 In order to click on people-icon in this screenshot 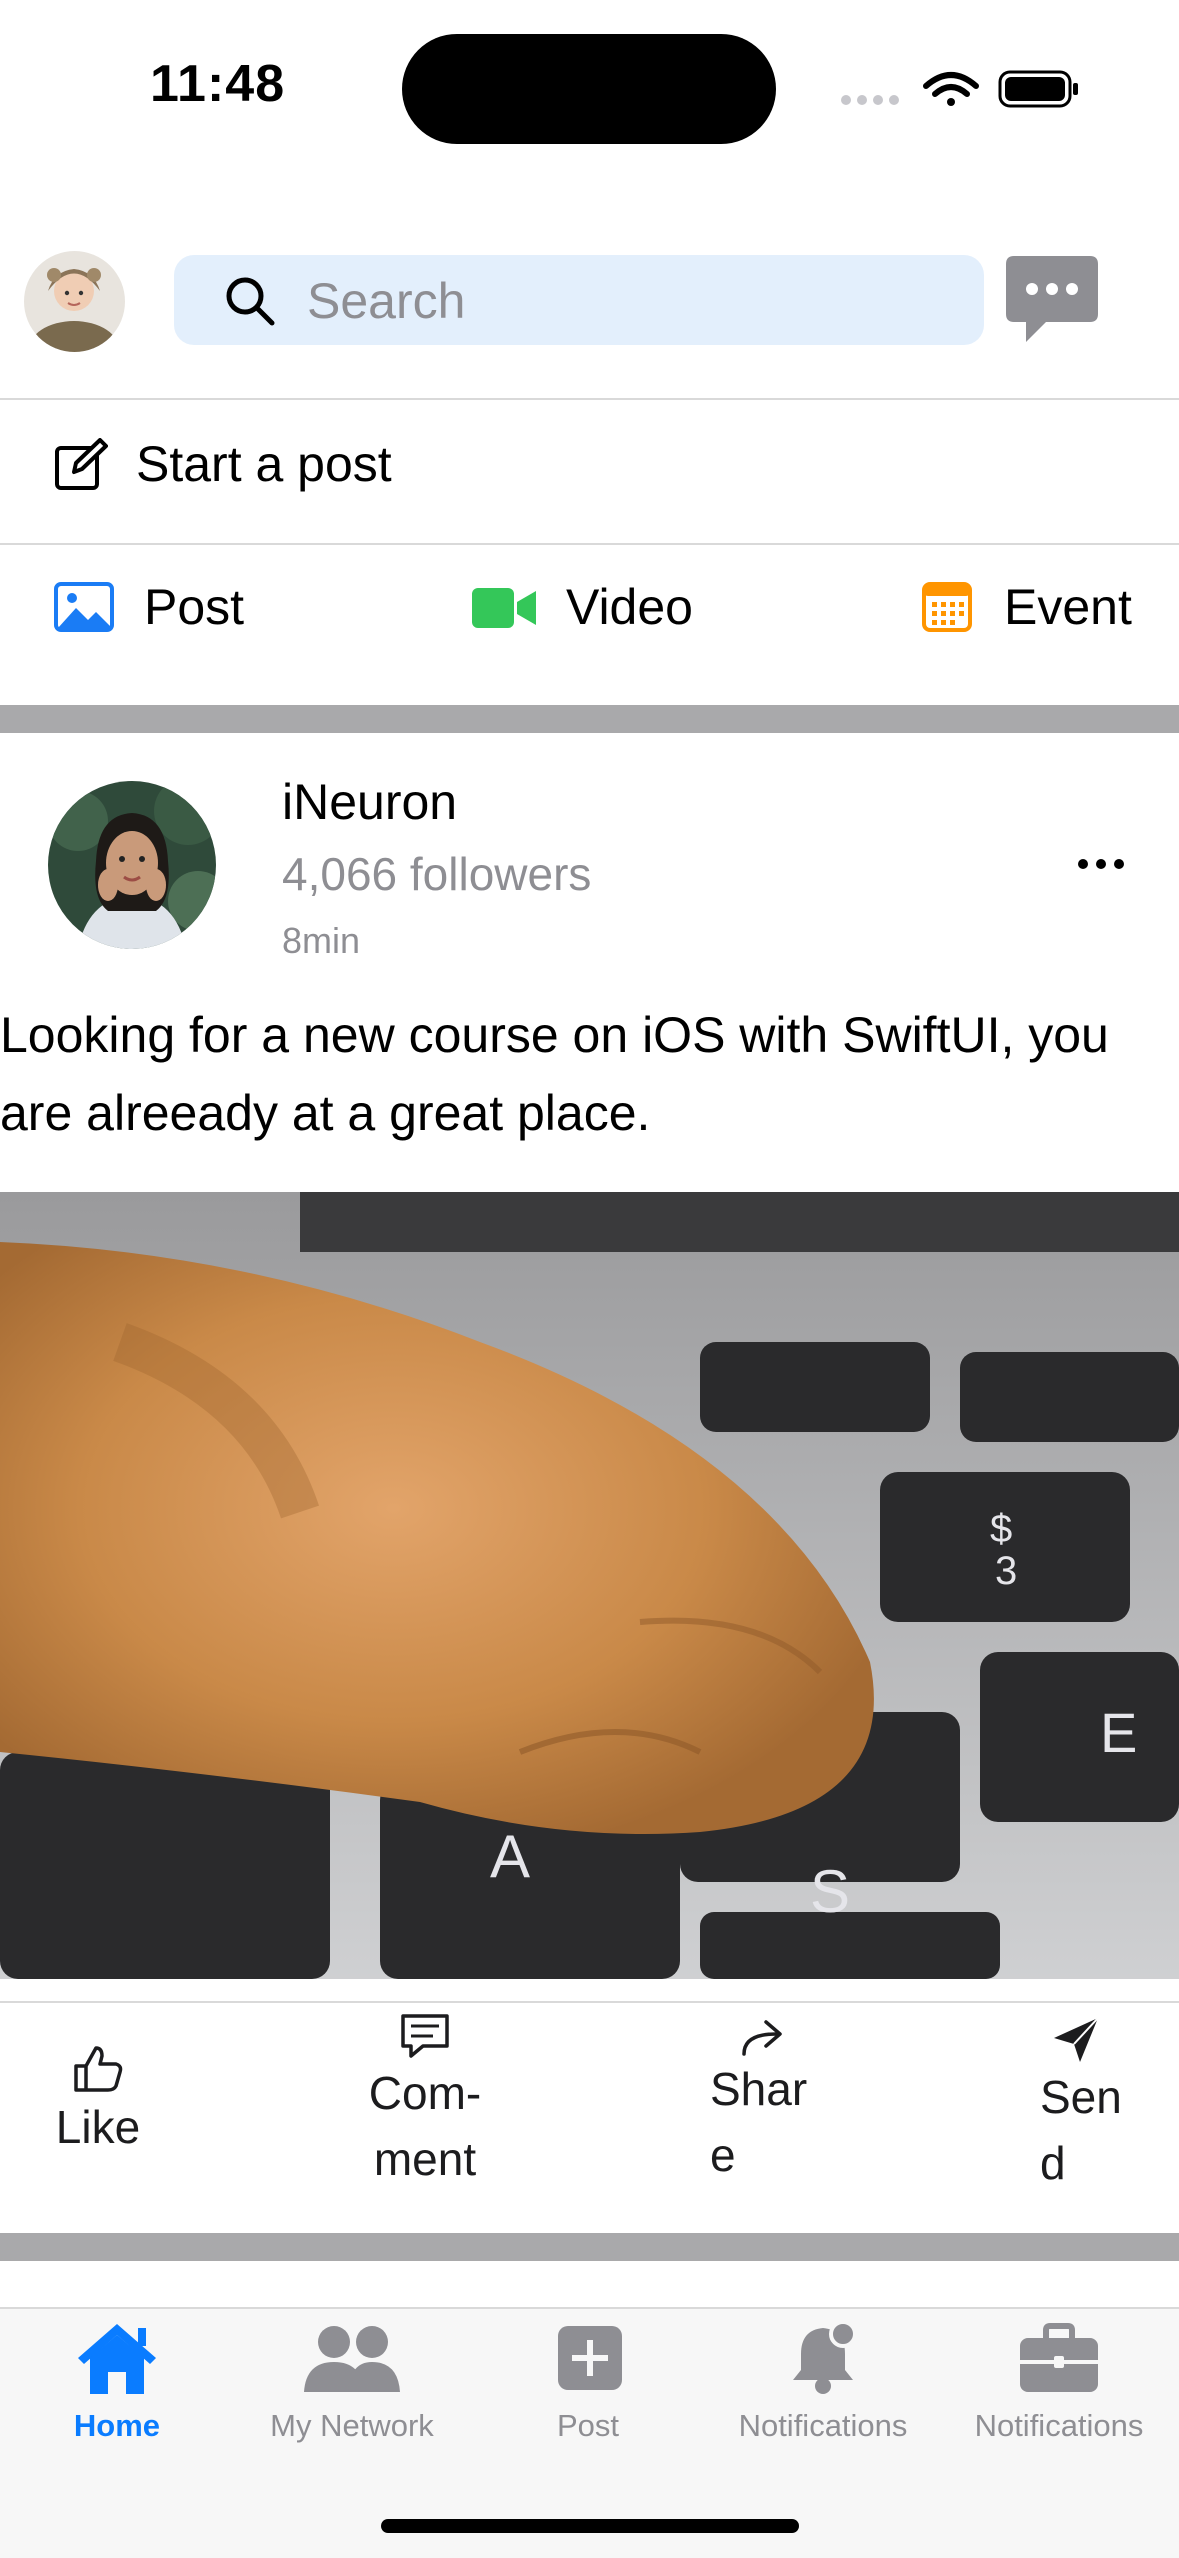, I will do `click(352, 2359)`.